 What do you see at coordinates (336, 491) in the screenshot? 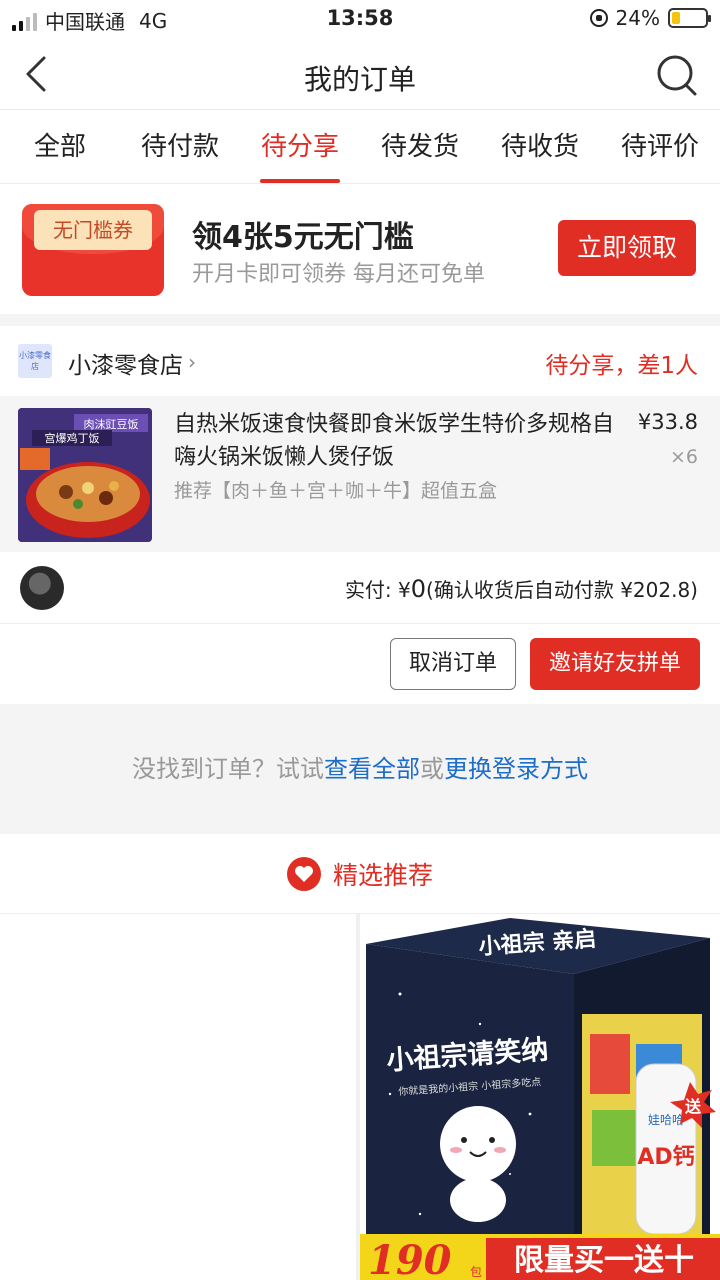
I see `product-spec: 推荐【肉＋鱼＋宫＋咖＋牛】超值五盒` at bounding box center [336, 491].